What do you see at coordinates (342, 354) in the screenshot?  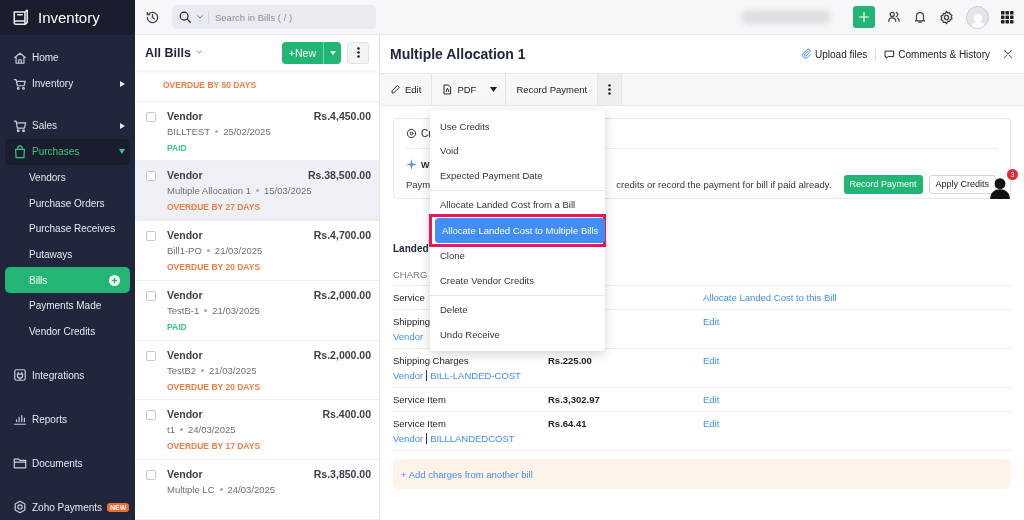 I see `bill-amount: Rs.2,000.00` at bounding box center [342, 354].